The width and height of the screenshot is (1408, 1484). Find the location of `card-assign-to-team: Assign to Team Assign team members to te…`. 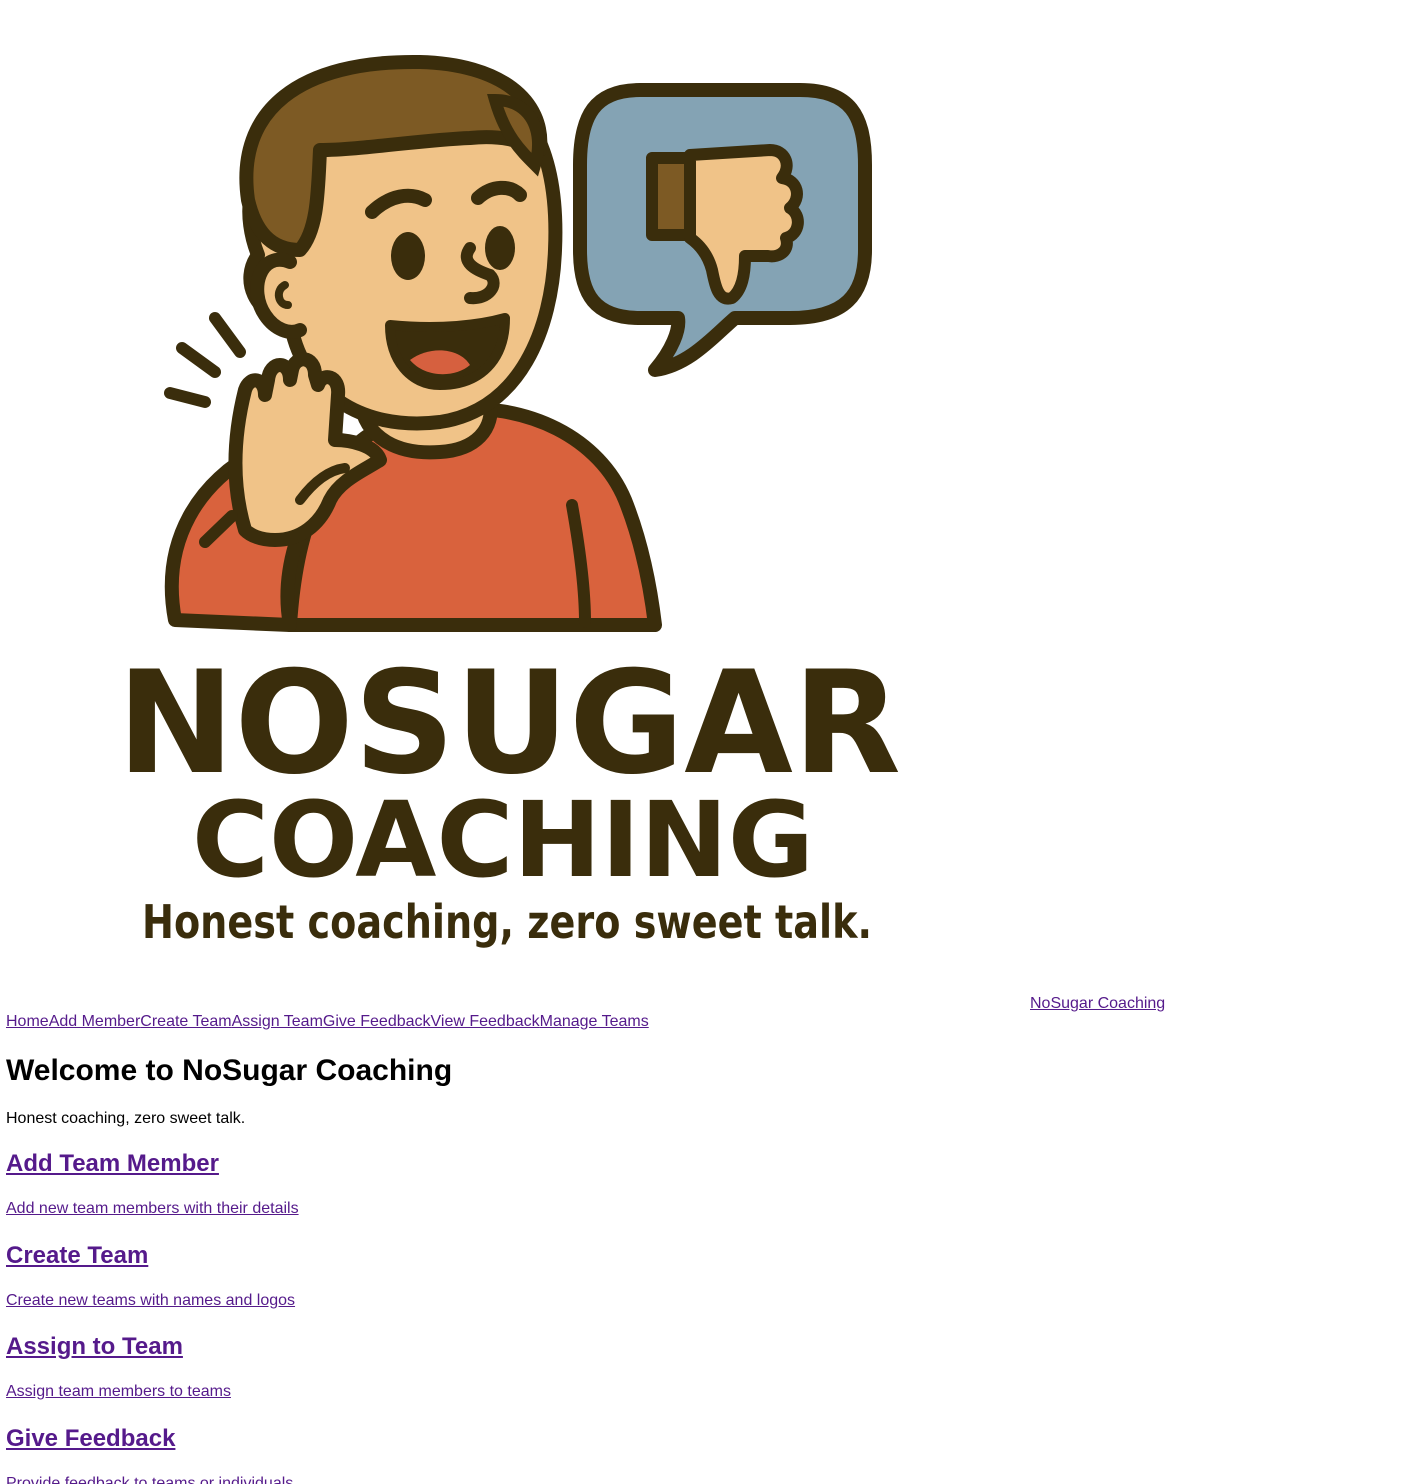

card-assign-to-team: Assign to Team Assign team members to te… is located at coordinates (701, 1367).